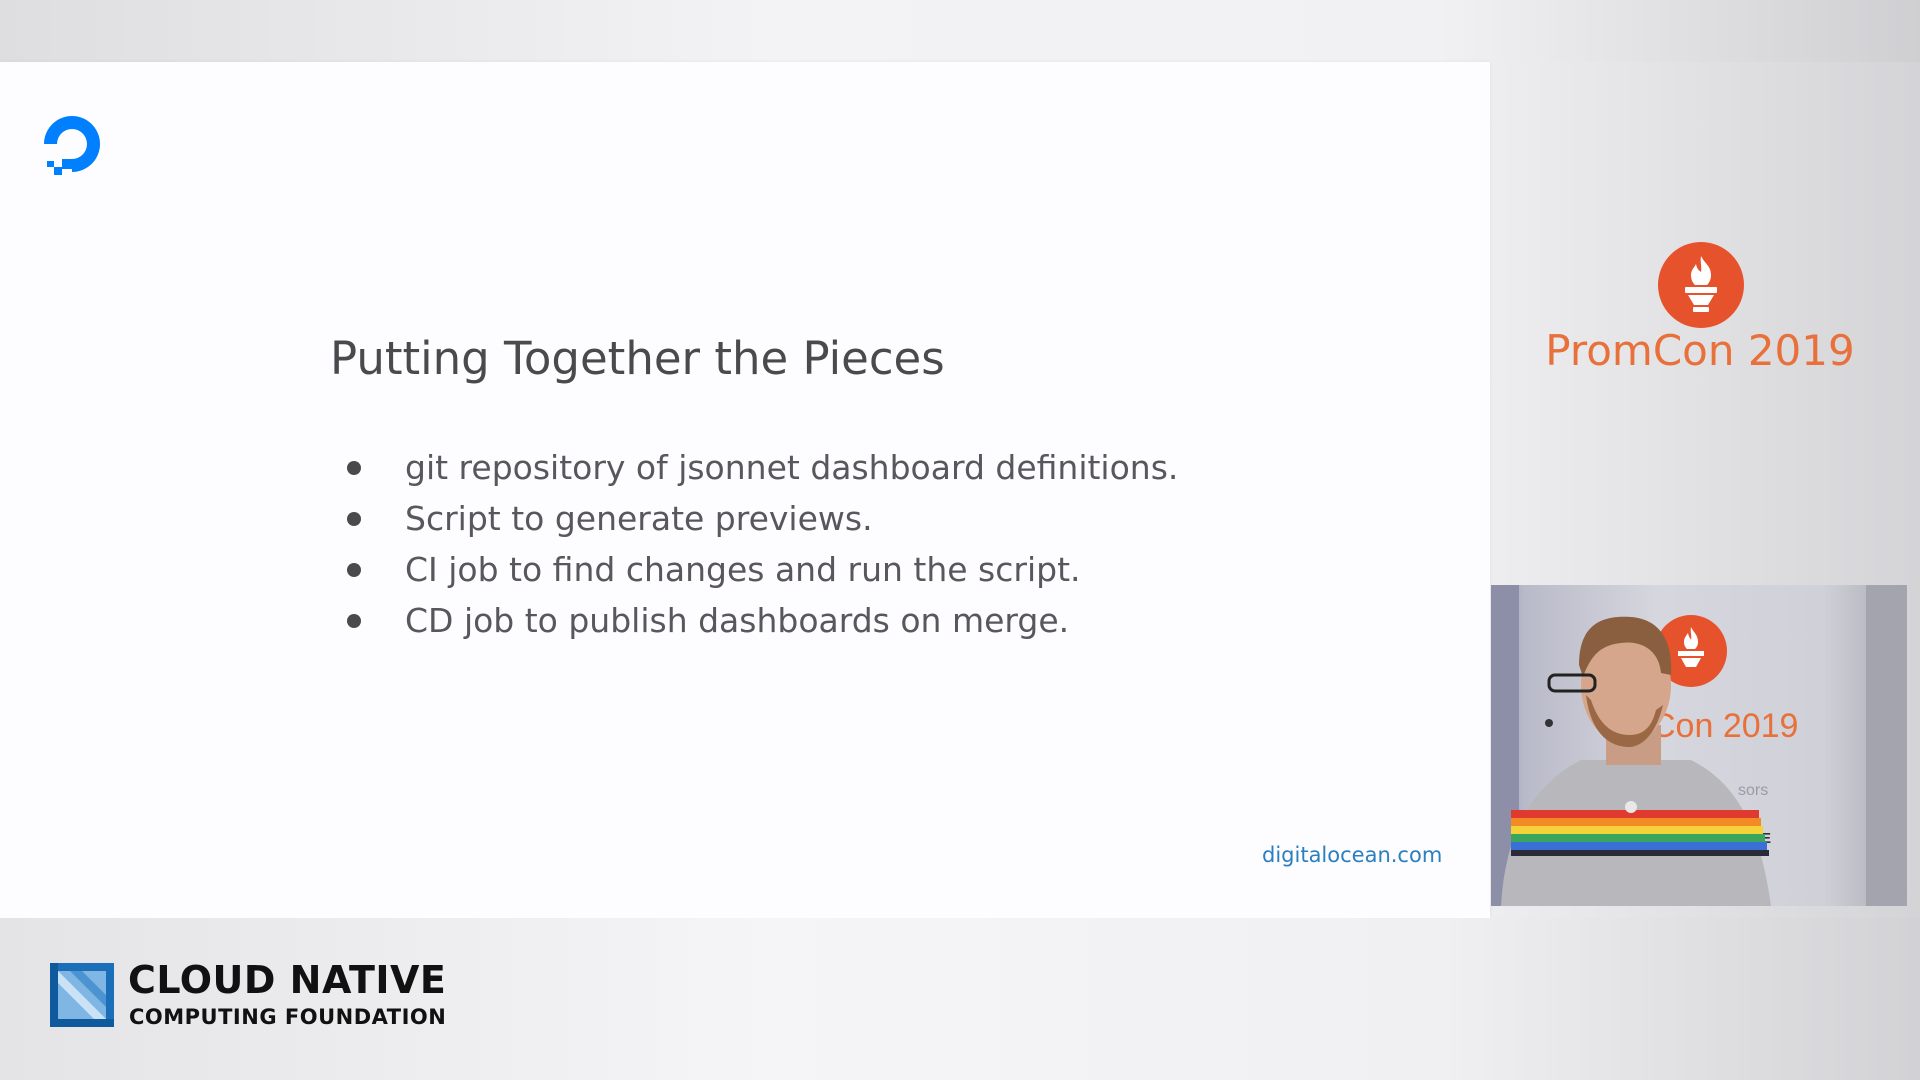 The width and height of the screenshot is (1920, 1080). I want to click on bullet-text: CD job to publish dashboards on merge., so click(737, 620).